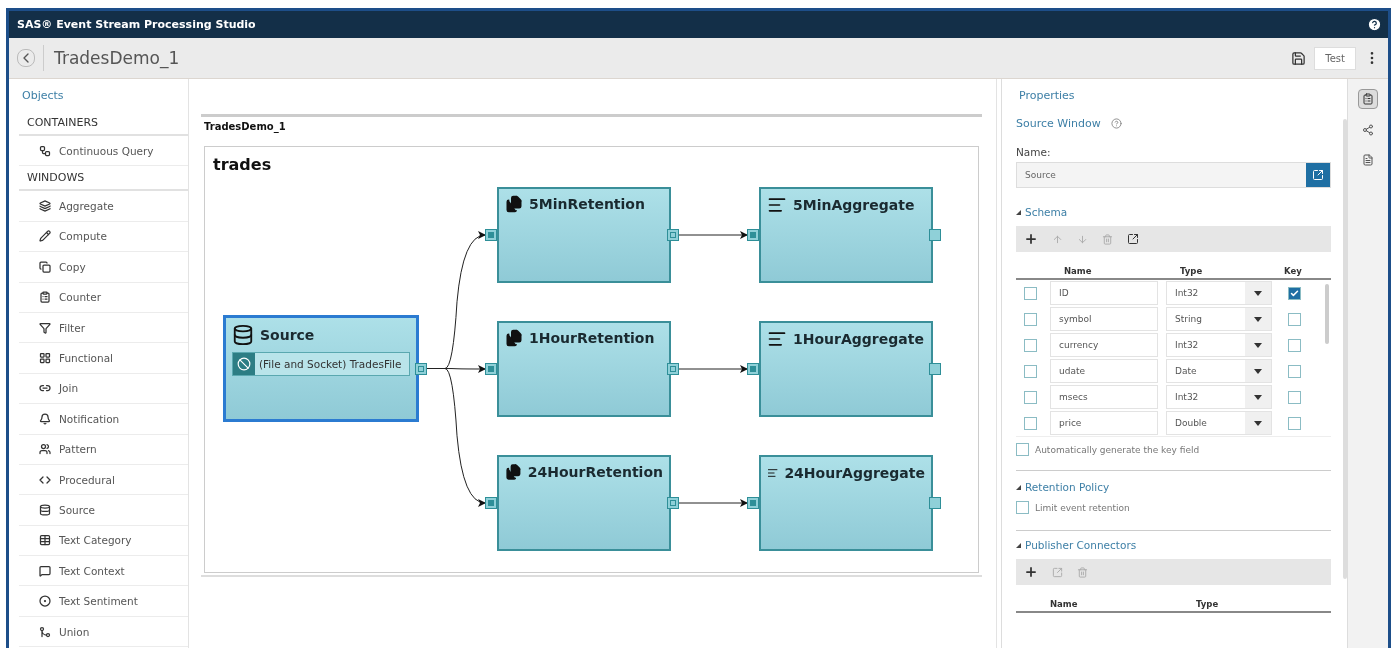 The image size is (1395, 648). I want to click on database-icon, so click(45, 510).